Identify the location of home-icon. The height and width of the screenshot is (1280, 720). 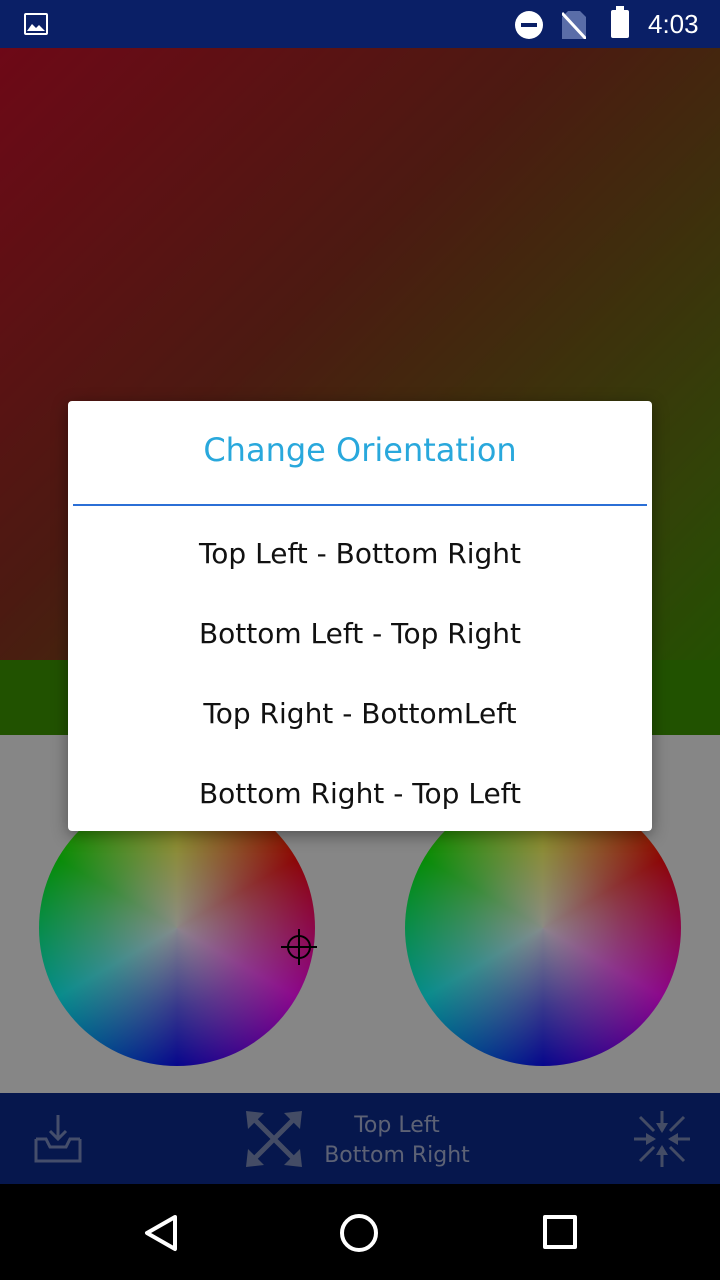
(359, 1233).